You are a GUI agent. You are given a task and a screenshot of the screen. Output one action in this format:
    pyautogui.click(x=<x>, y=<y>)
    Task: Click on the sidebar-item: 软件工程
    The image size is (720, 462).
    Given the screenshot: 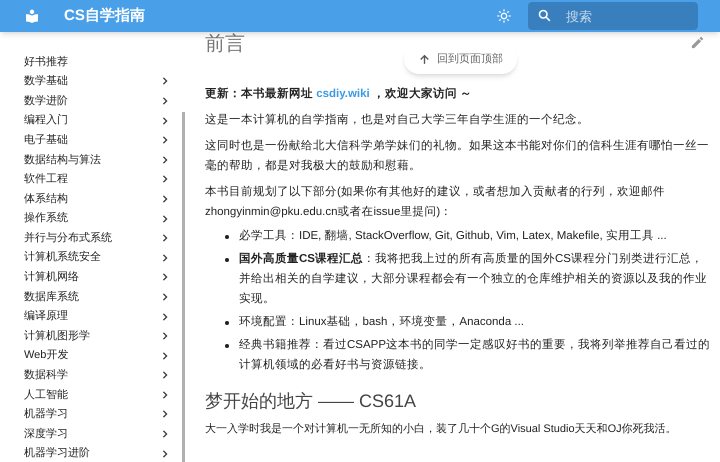 What is the action you would take?
    pyautogui.click(x=46, y=179)
    